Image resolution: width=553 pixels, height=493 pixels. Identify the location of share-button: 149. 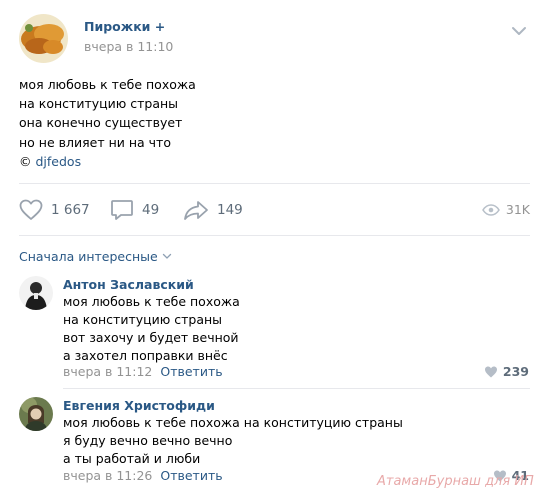
(213, 210).